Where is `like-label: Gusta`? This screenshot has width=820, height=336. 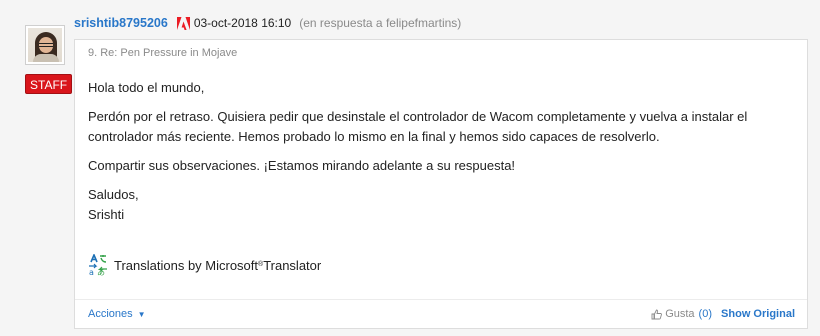
like-label: Gusta is located at coordinates (680, 314).